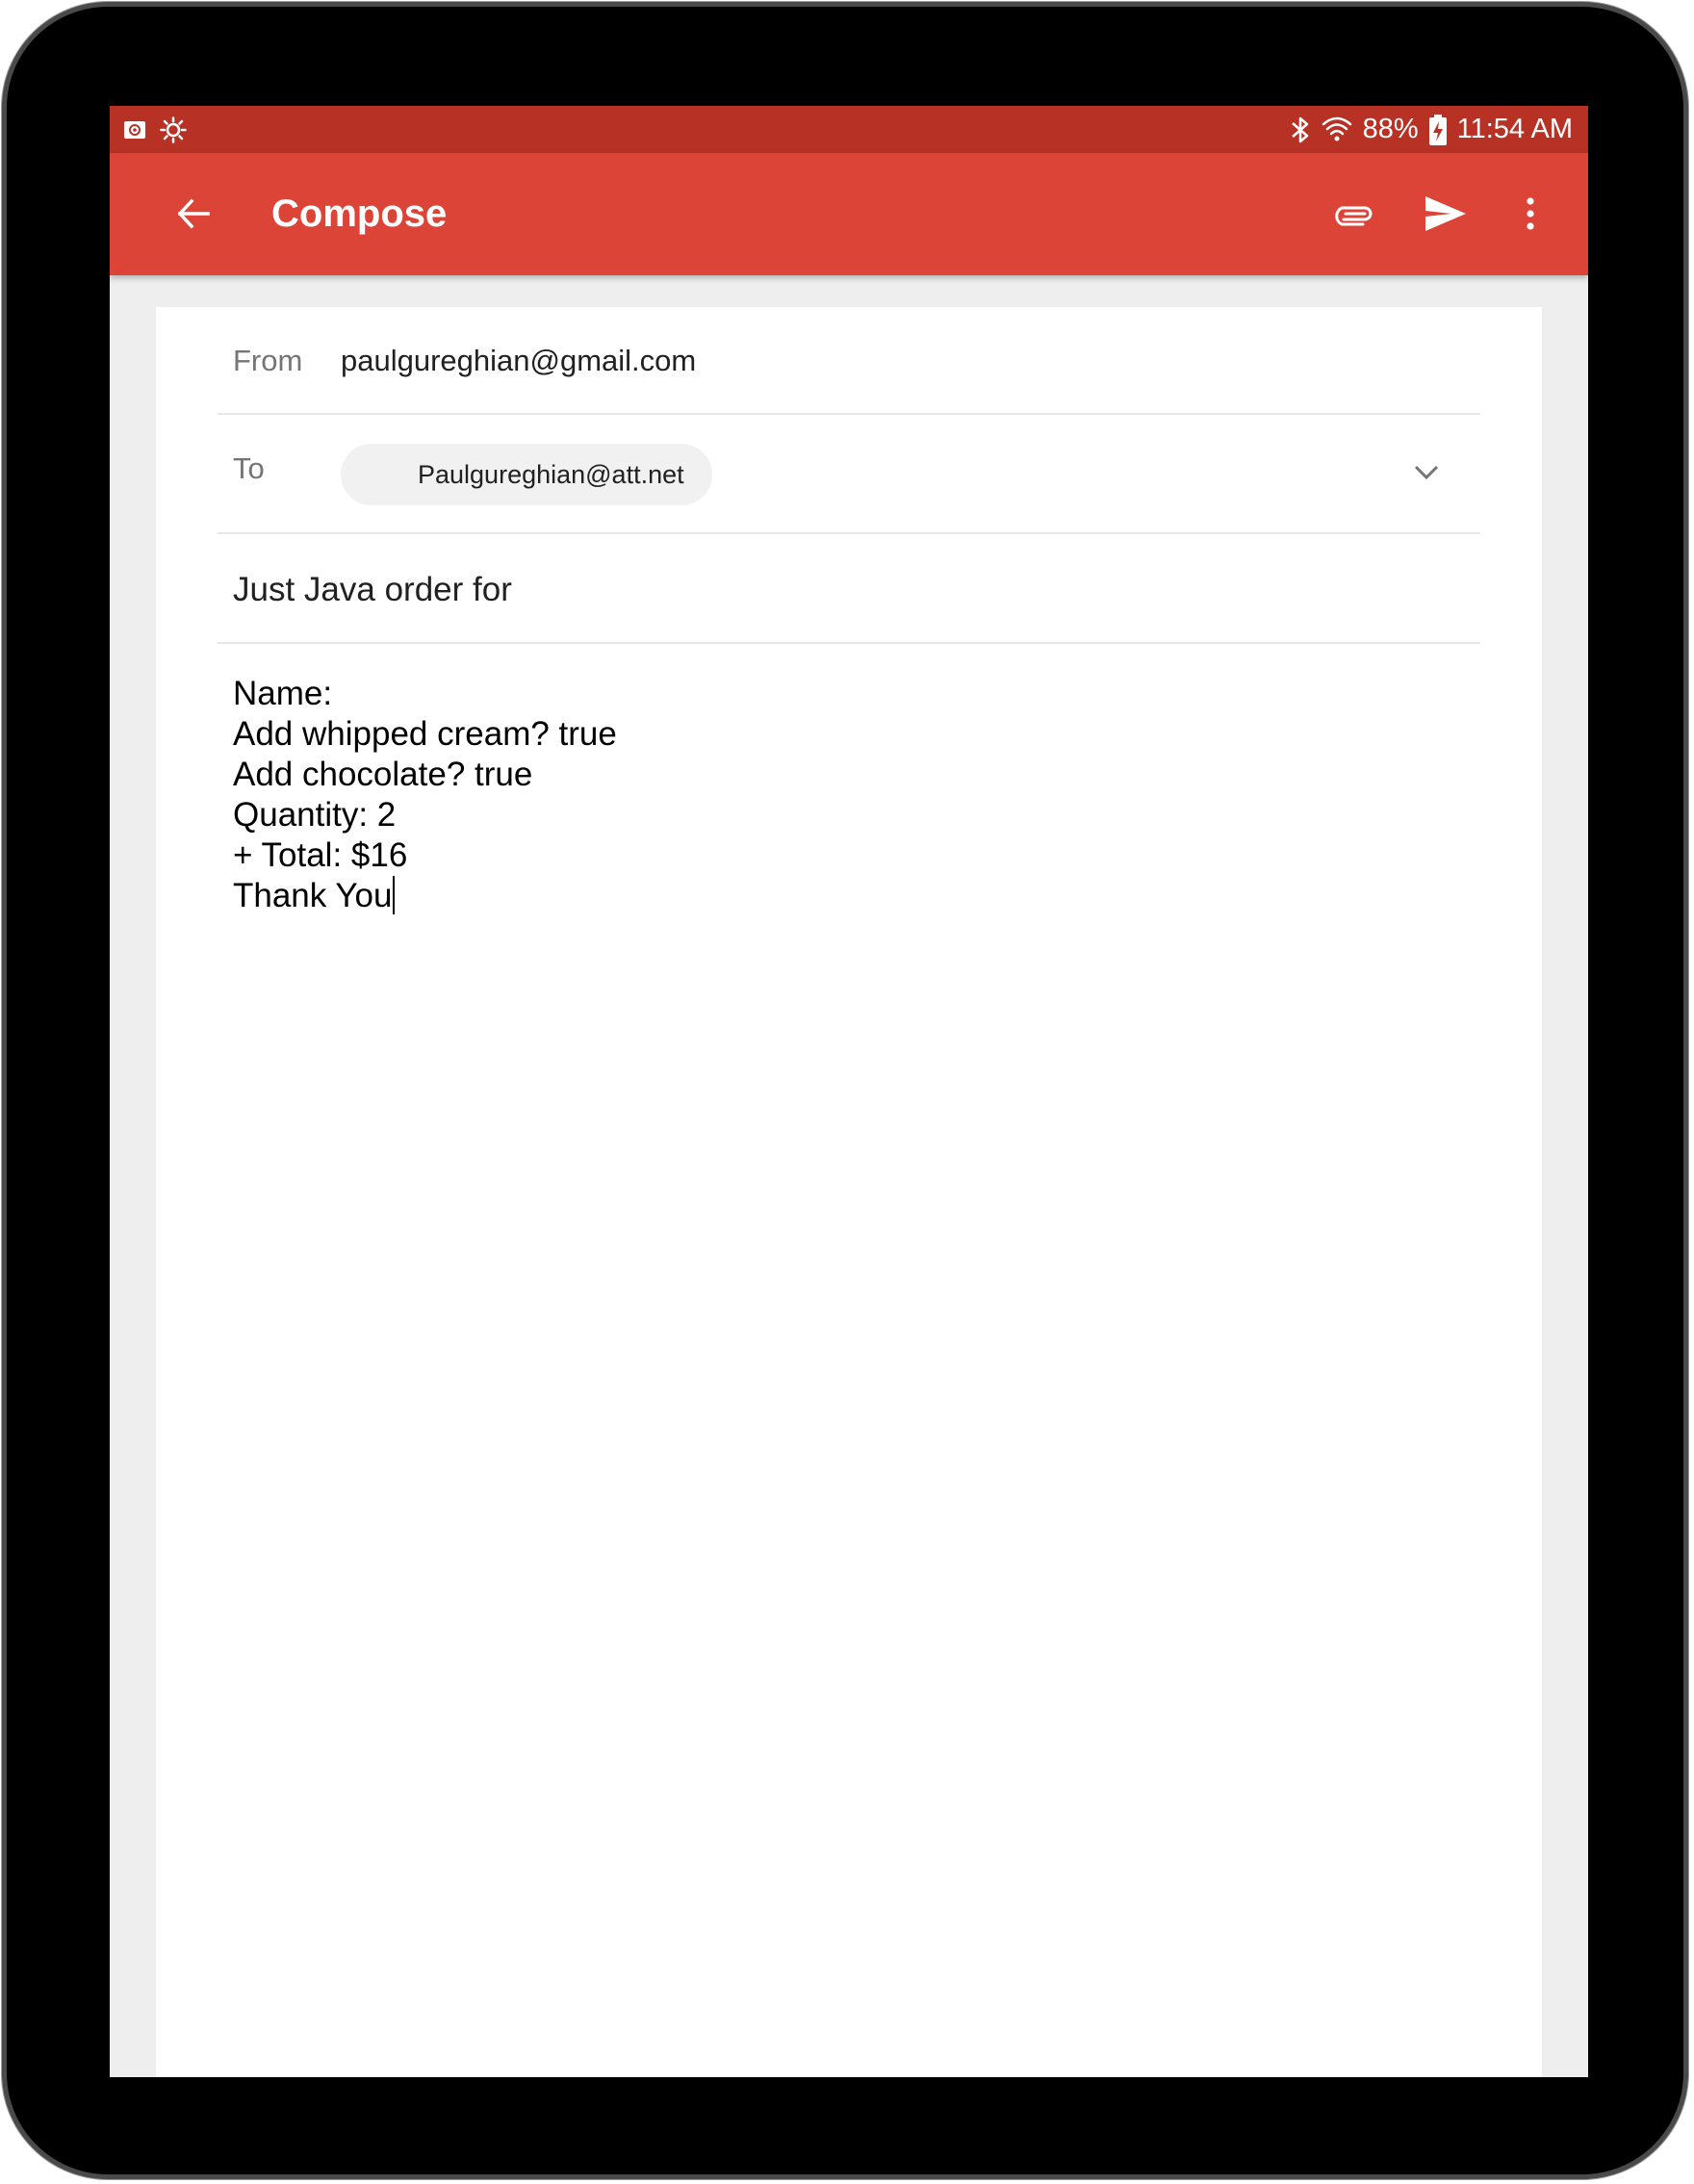  I want to click on page-title: Compose, so click(359, 214).